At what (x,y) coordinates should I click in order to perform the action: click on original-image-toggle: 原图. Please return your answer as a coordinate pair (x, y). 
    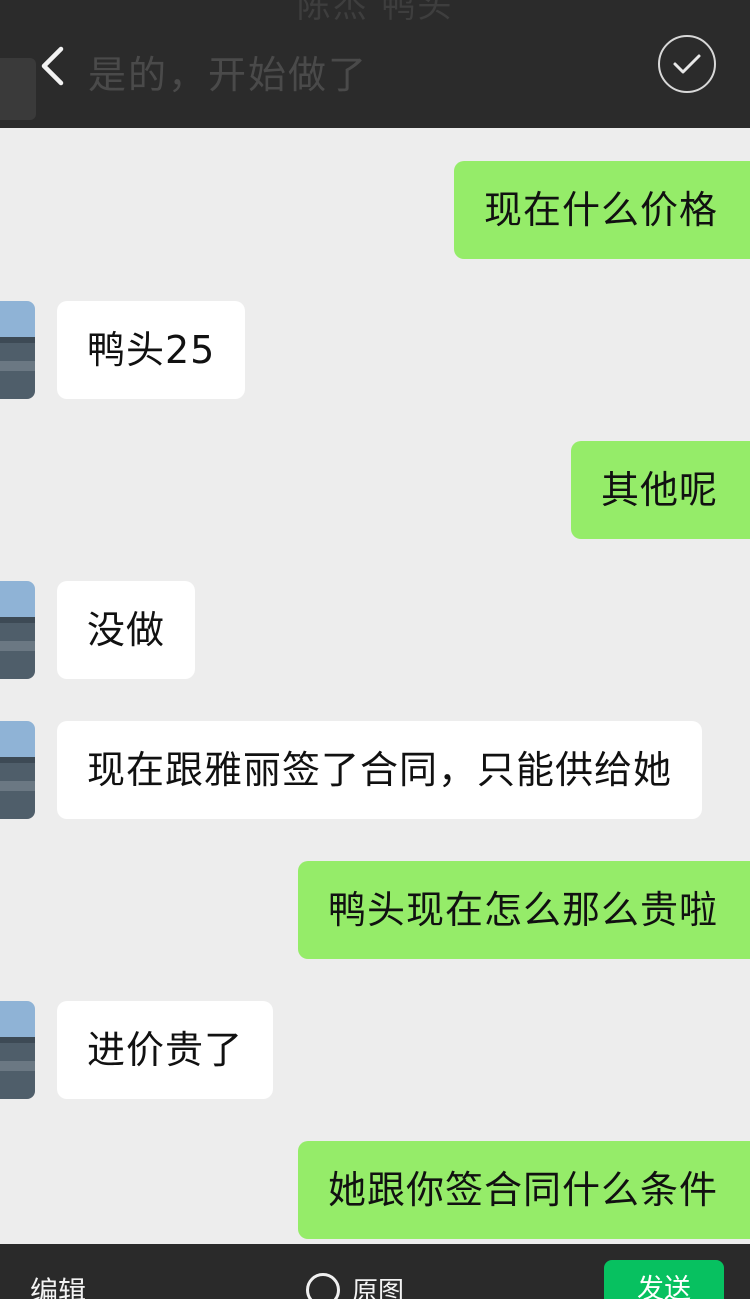
    Looking at the image, I should click on (355, 1285).